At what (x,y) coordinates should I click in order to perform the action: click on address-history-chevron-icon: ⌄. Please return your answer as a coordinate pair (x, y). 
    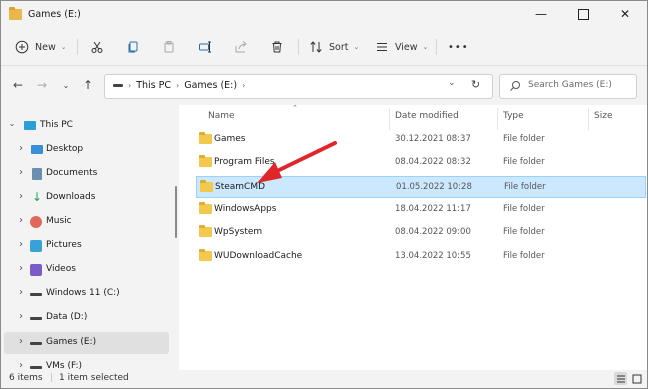
    Looking at the image, I should click on (452, 83).